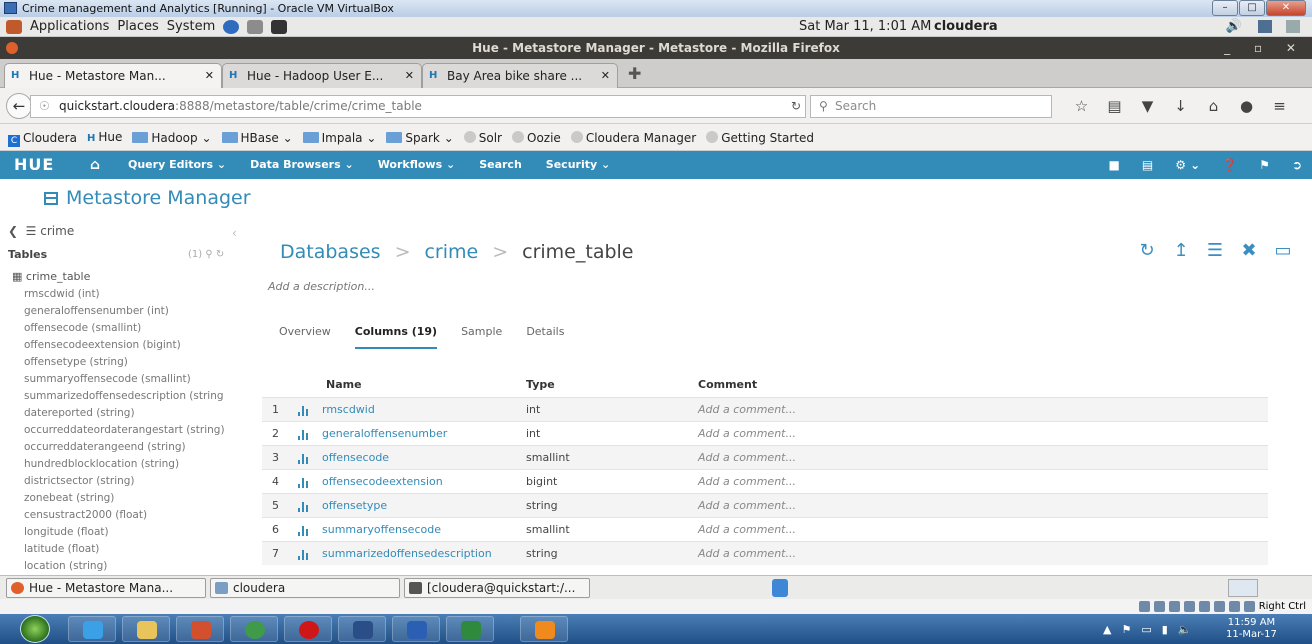 The width and height of the screenshot is (1312, 644). I want to click on column-name-link: generaloffensenumber, so click(384, 433).